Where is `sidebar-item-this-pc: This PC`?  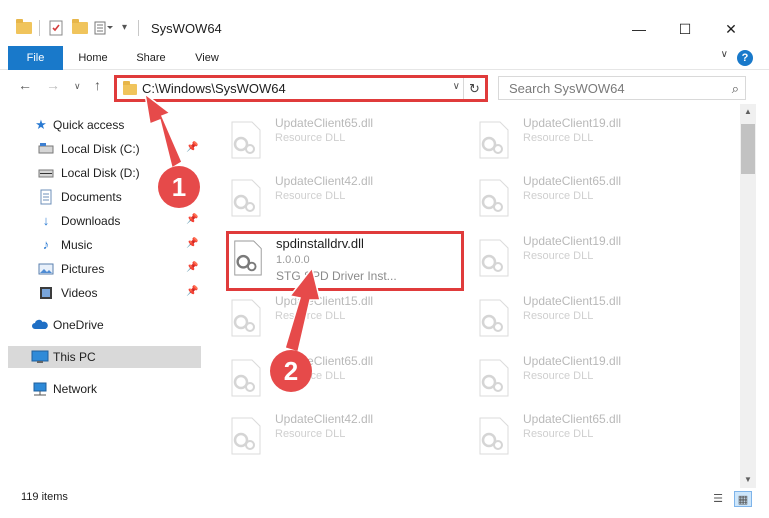 sidebar-item-this-pc: This PC is located at coordinates (104, 357).